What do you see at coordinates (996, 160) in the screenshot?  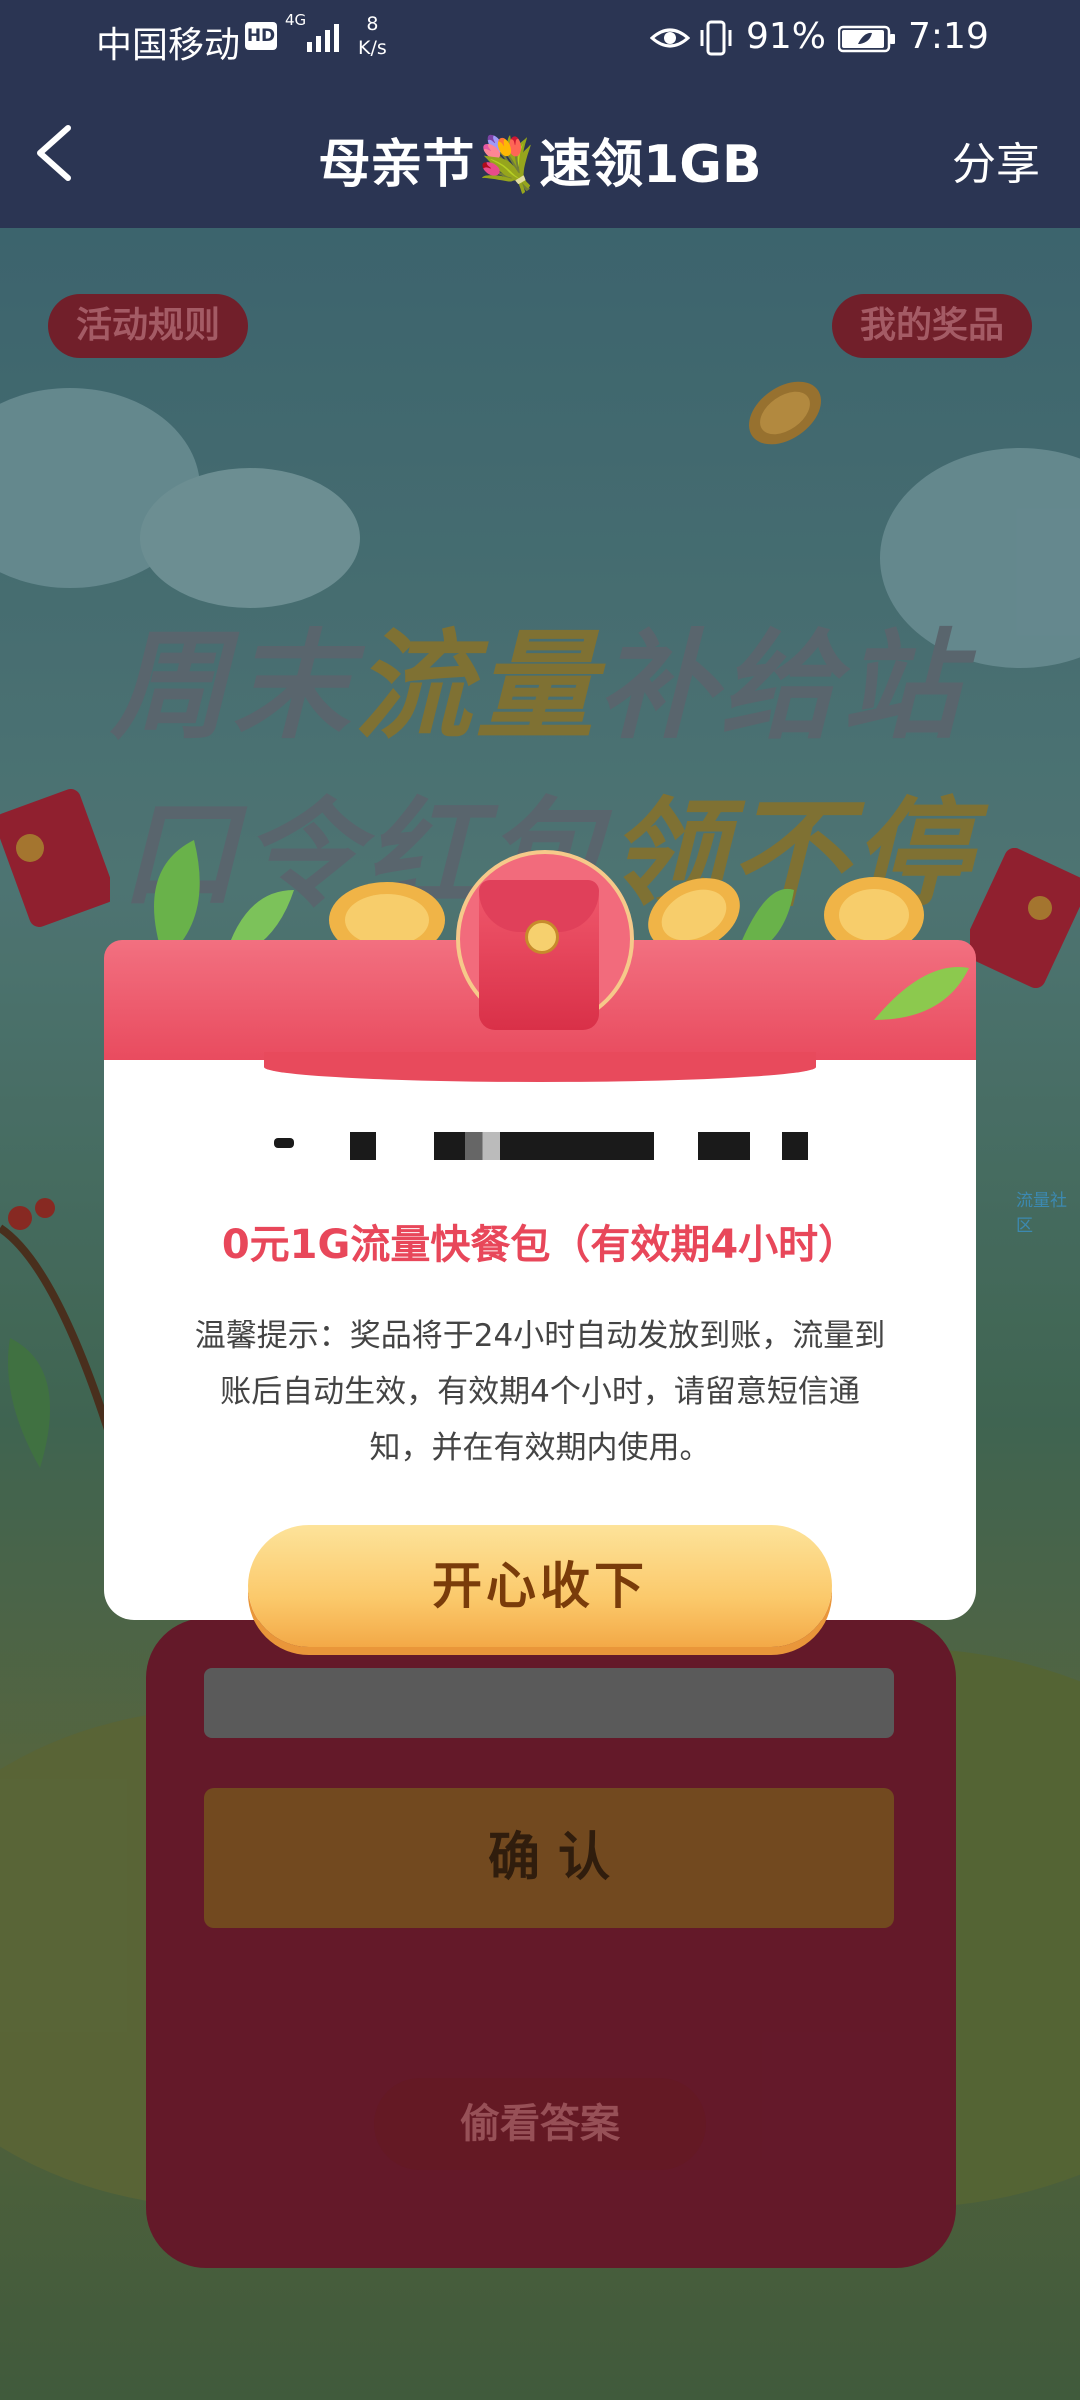 I see `share-button: 分享` at bounding box center [996, 160].